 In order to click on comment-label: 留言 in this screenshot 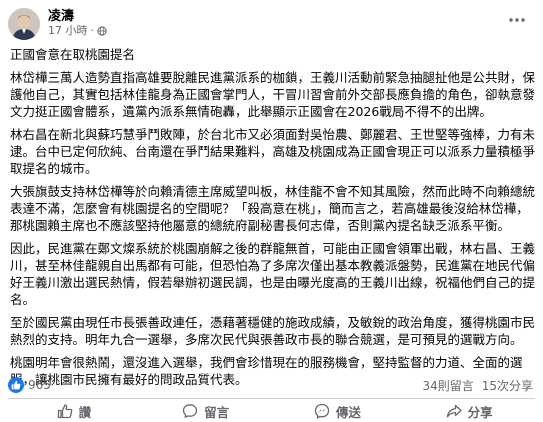, I will do `click(217, 412)`.